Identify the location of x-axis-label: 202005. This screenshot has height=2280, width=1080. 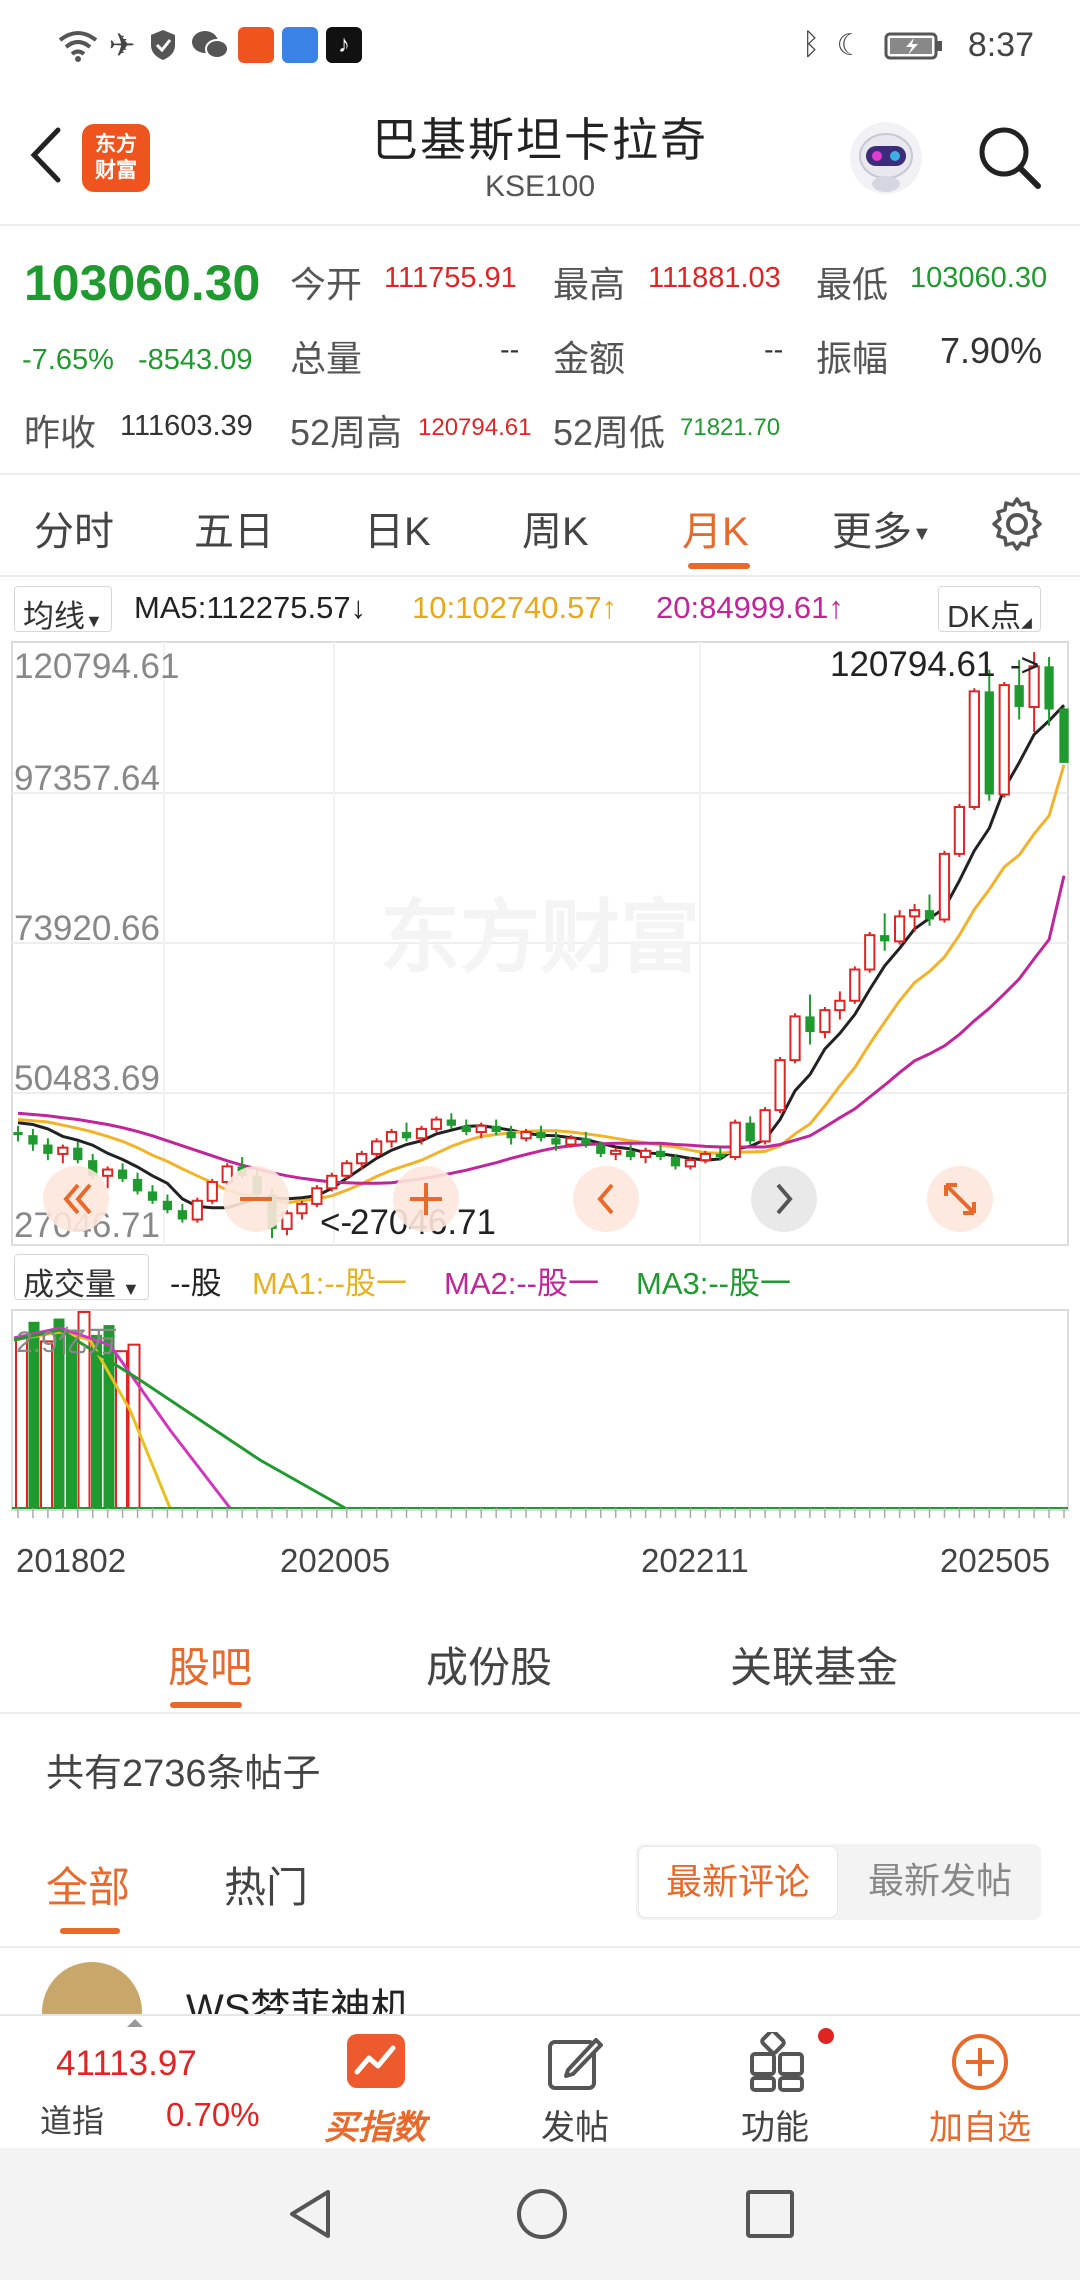
(335, 1560).